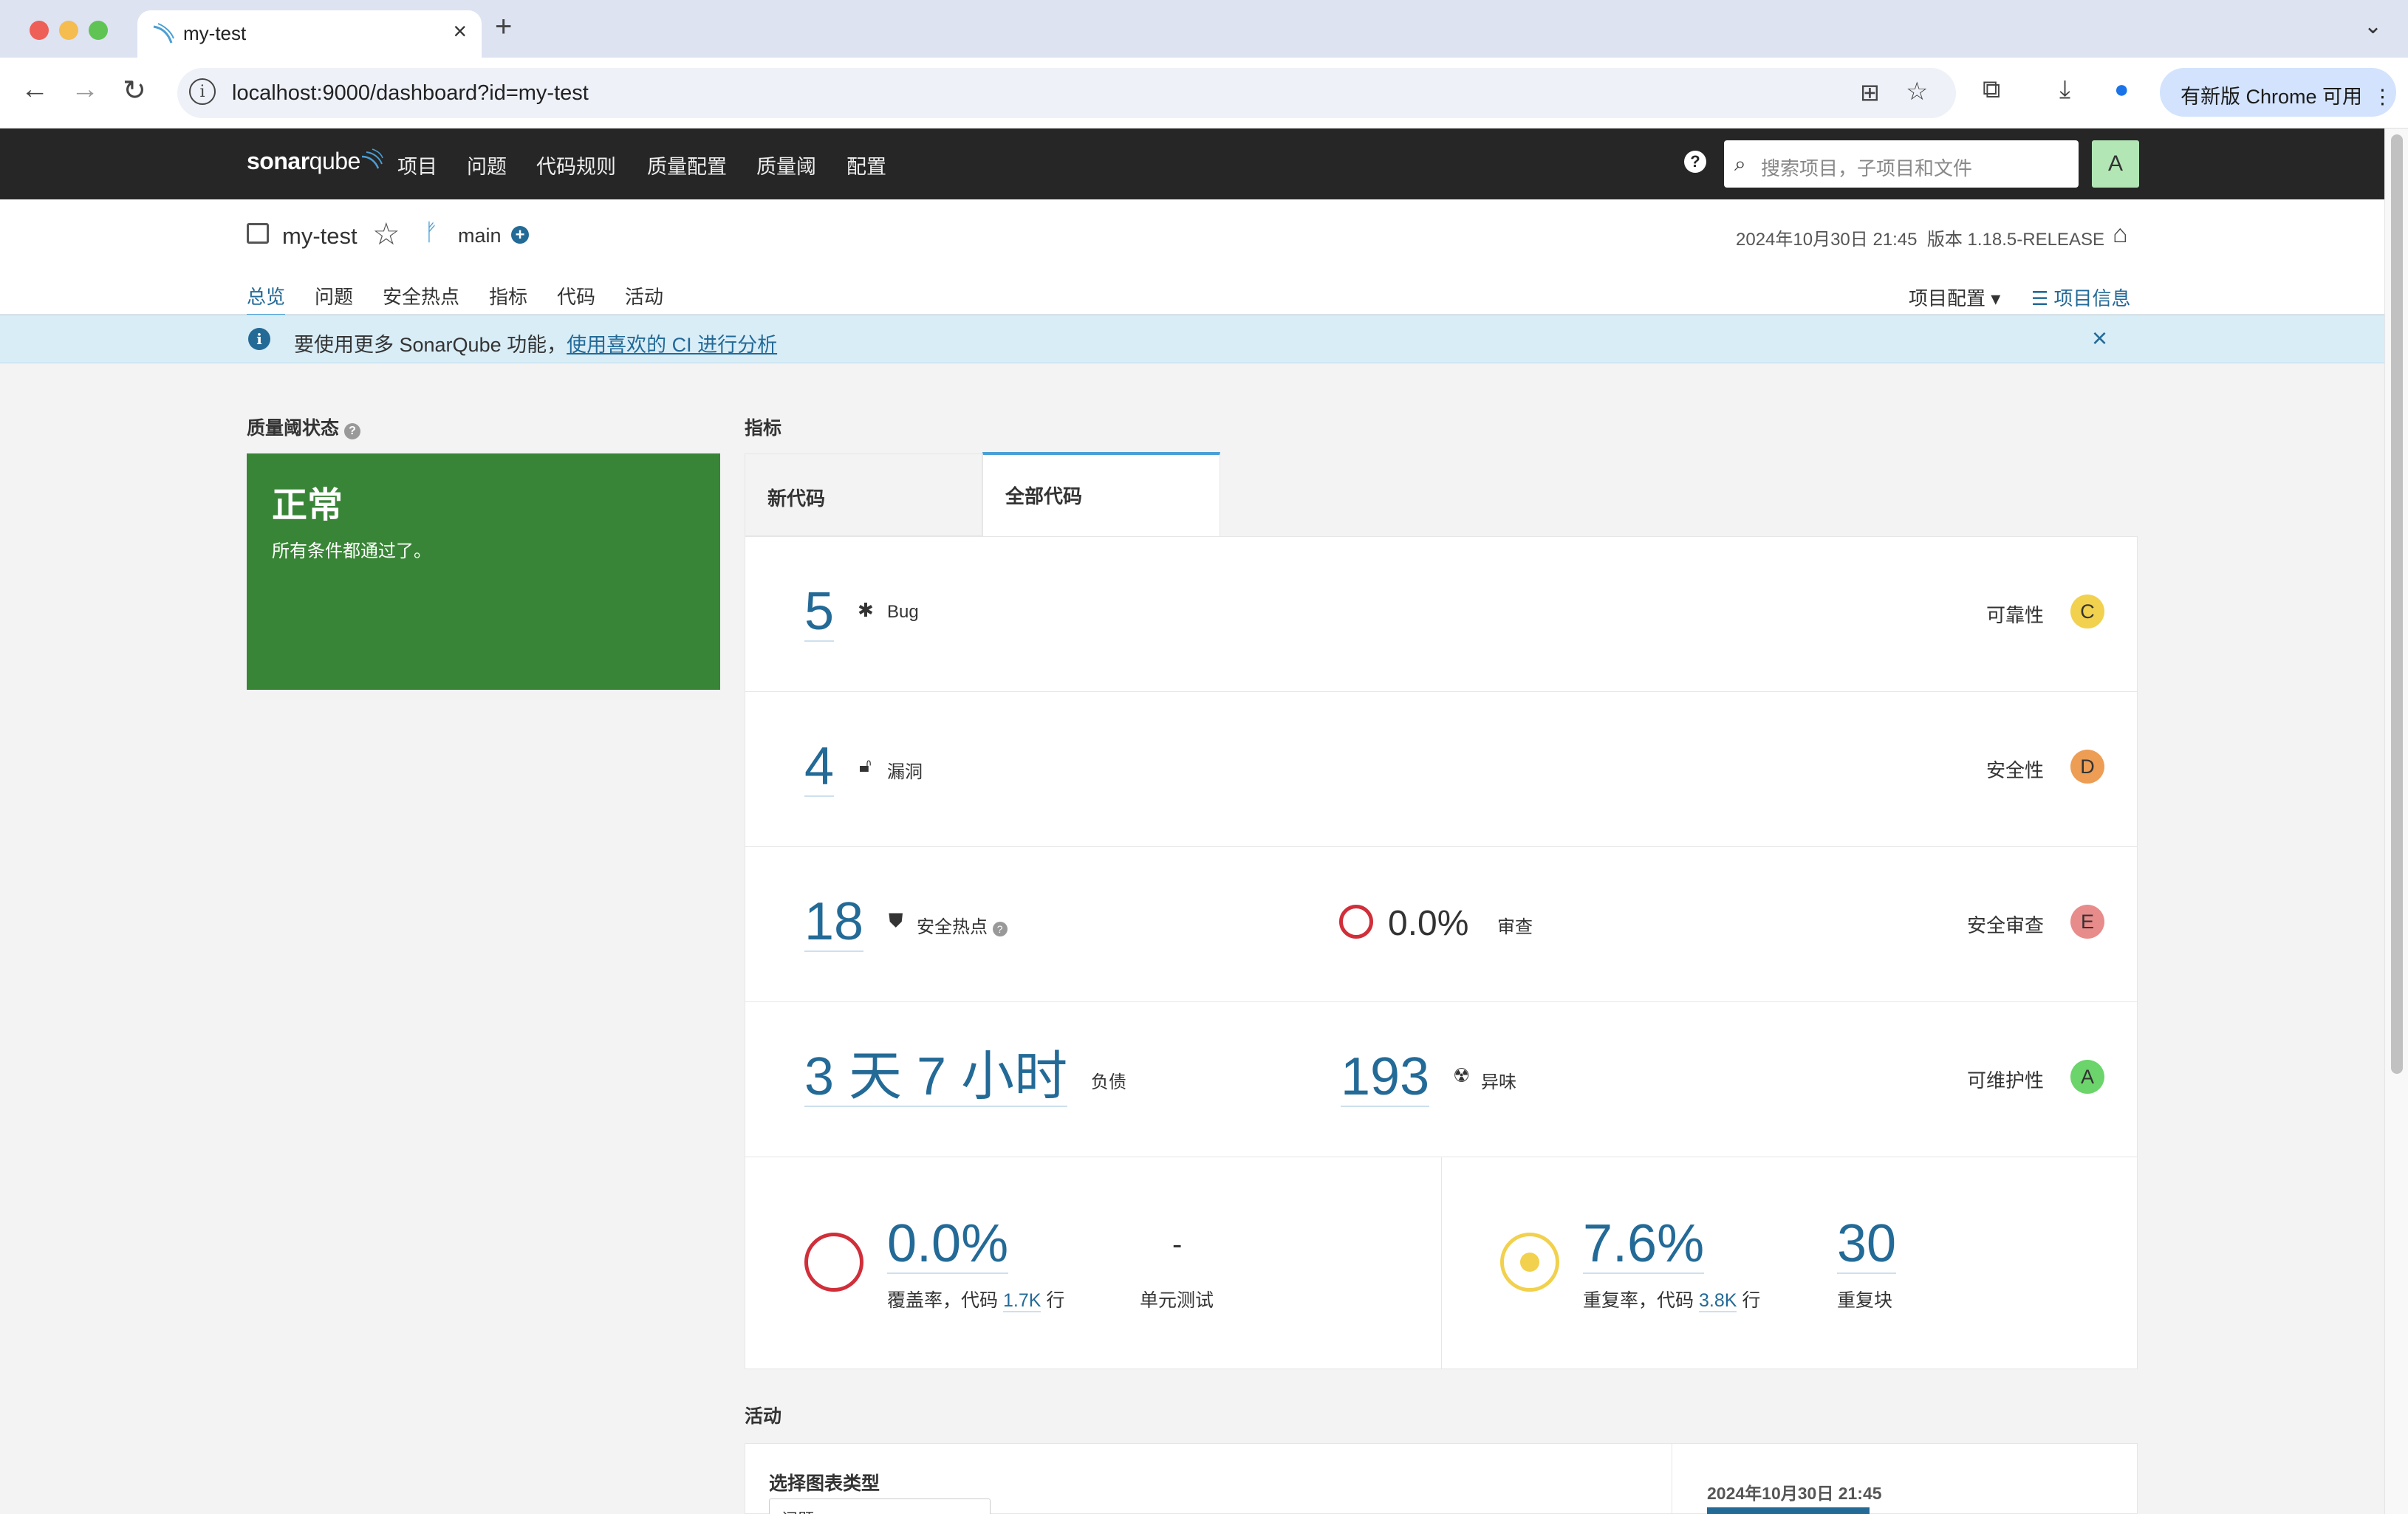 The height and width of the screenshot is (1514, 2408). I want to click on forward-icon: →, so click(85, 90).